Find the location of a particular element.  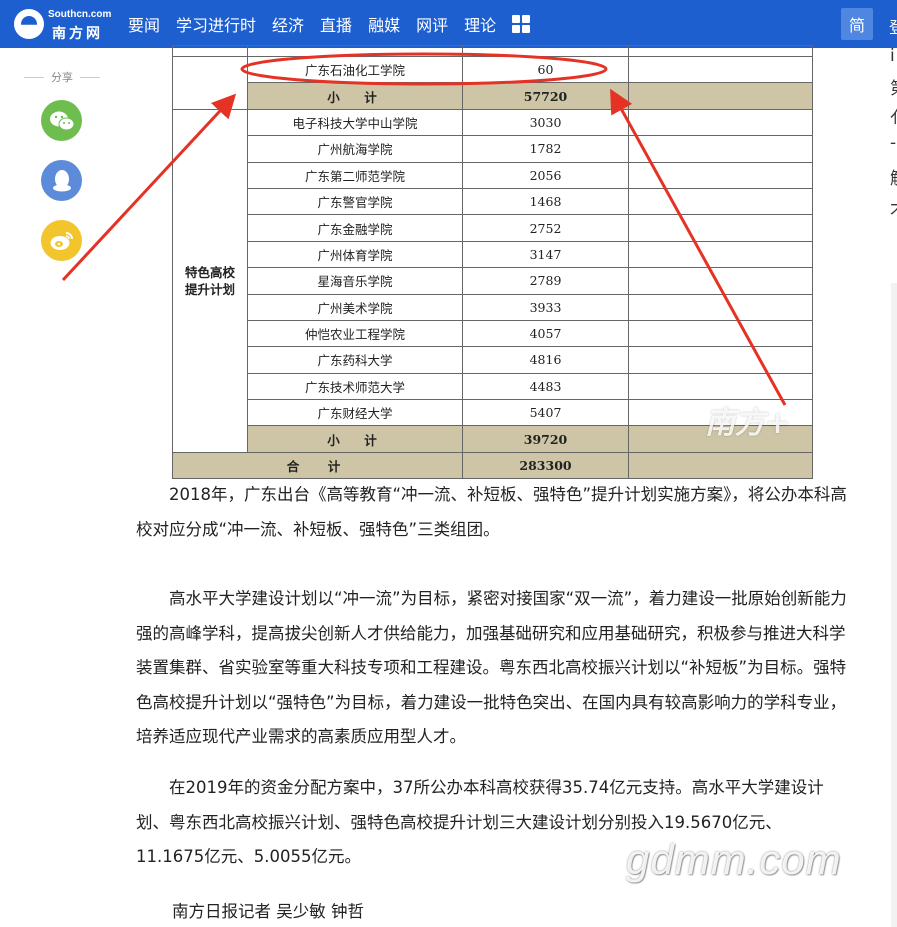

wechat-icon is located at coordinates (61, 120).